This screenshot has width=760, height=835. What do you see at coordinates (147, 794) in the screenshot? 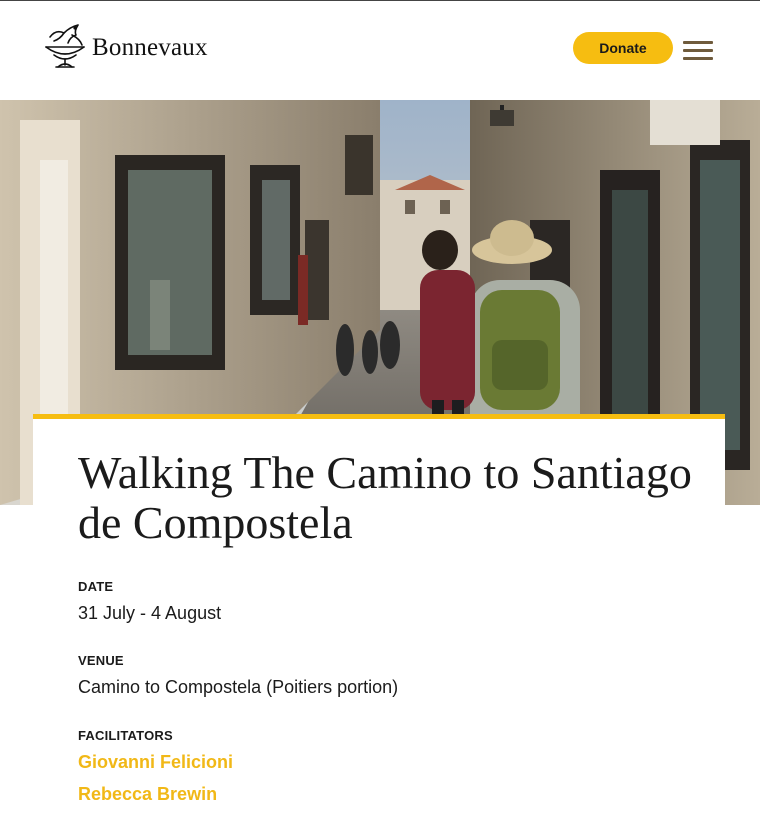
I see `facilitator-link: Rebecca Brewin` at bounding box center [147, 794].